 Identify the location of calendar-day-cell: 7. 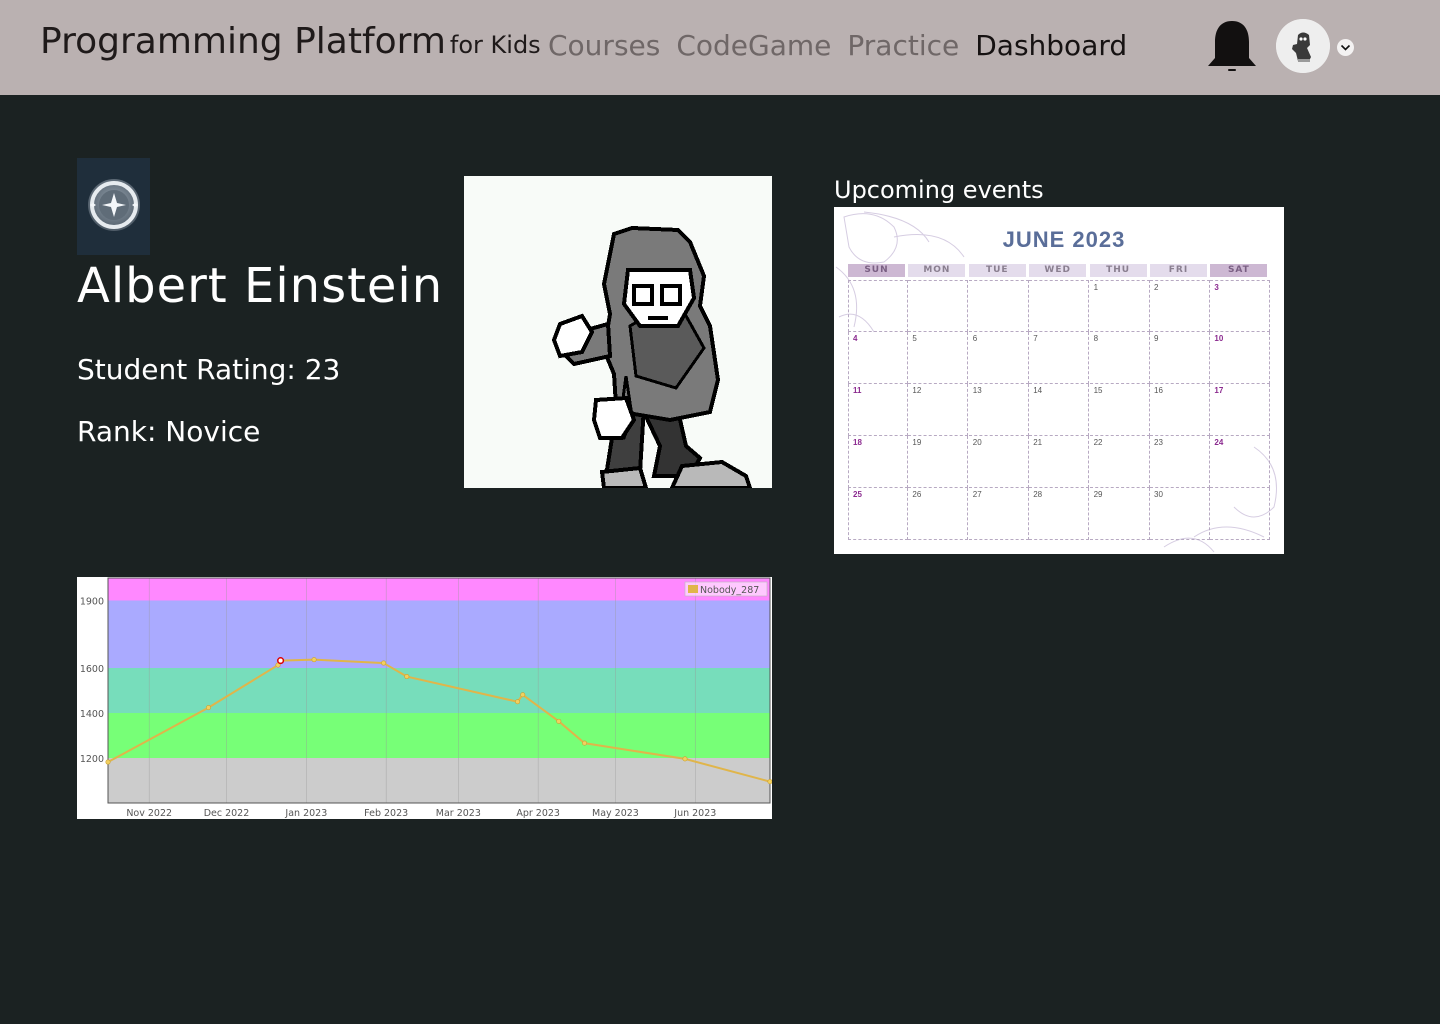
(1059, 358).